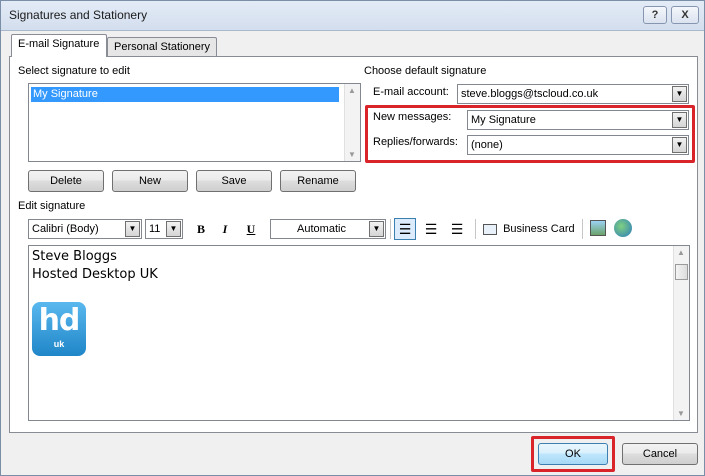  Describe the element at coordinates (194, 122) in the screenshot. I see `signature-list: My Signature ▲ ▼` at that location.